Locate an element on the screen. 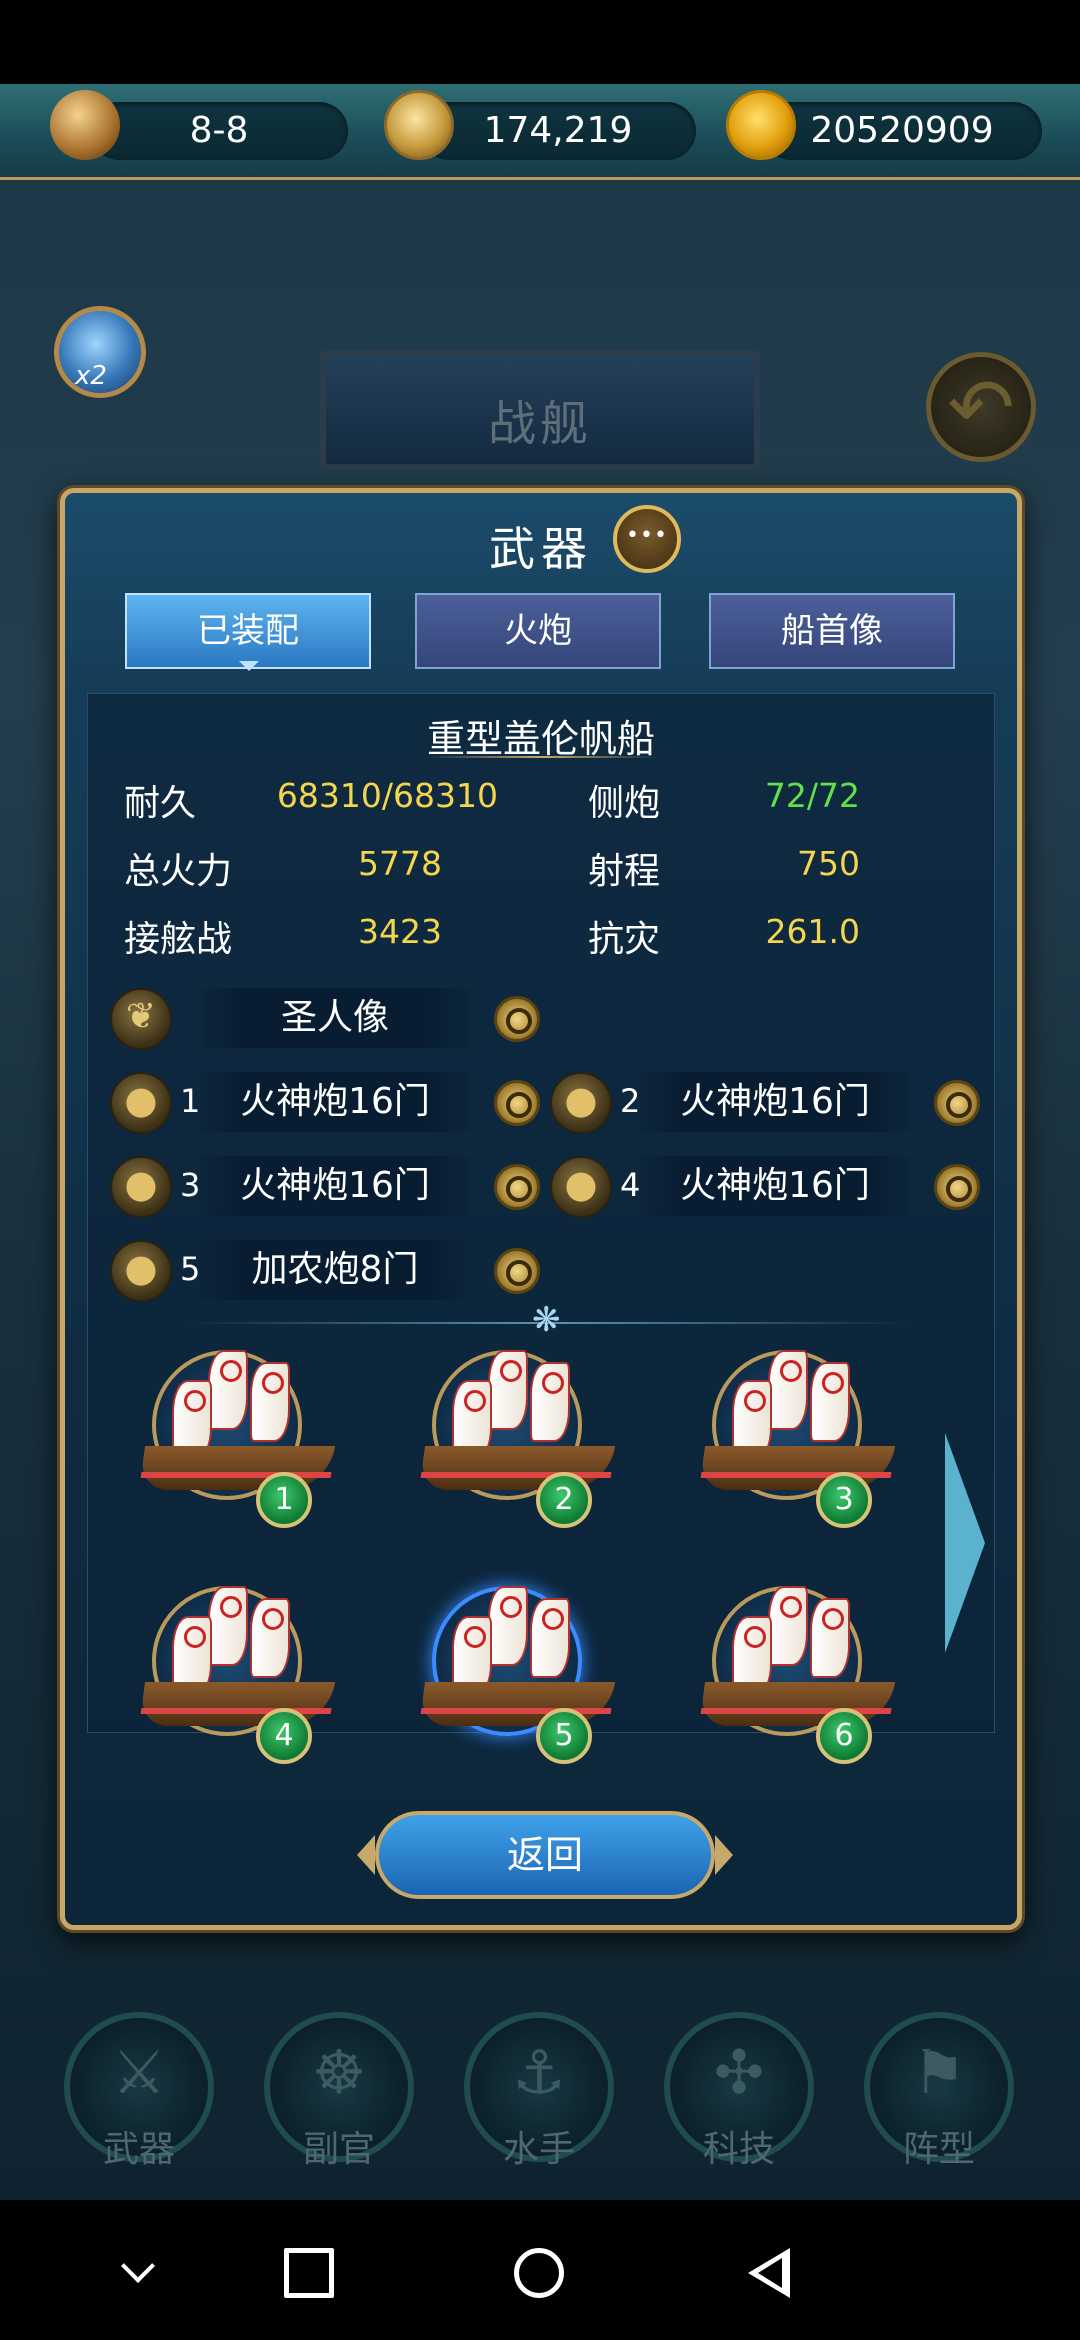 The width and height of the screenshot is (1080, 2340). menu-label: 武器 is located at coordinates (138, 2149).